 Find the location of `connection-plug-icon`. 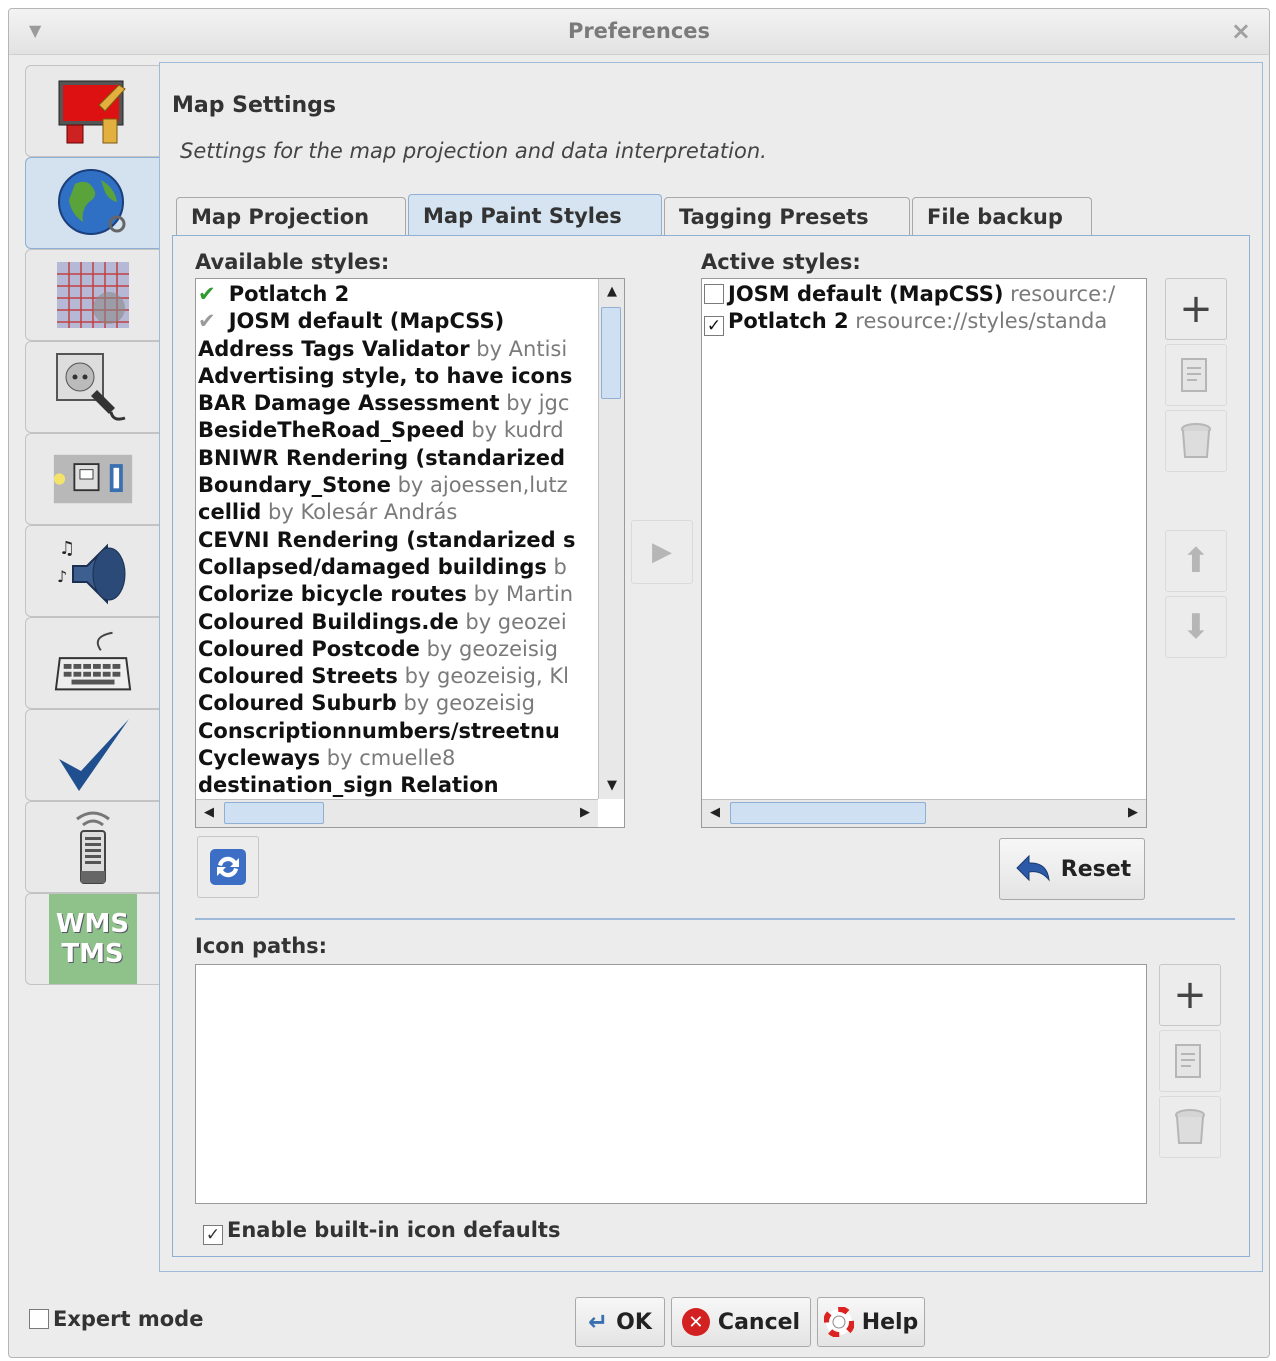

connection-plug-icon is located at coordinates (93, 387).